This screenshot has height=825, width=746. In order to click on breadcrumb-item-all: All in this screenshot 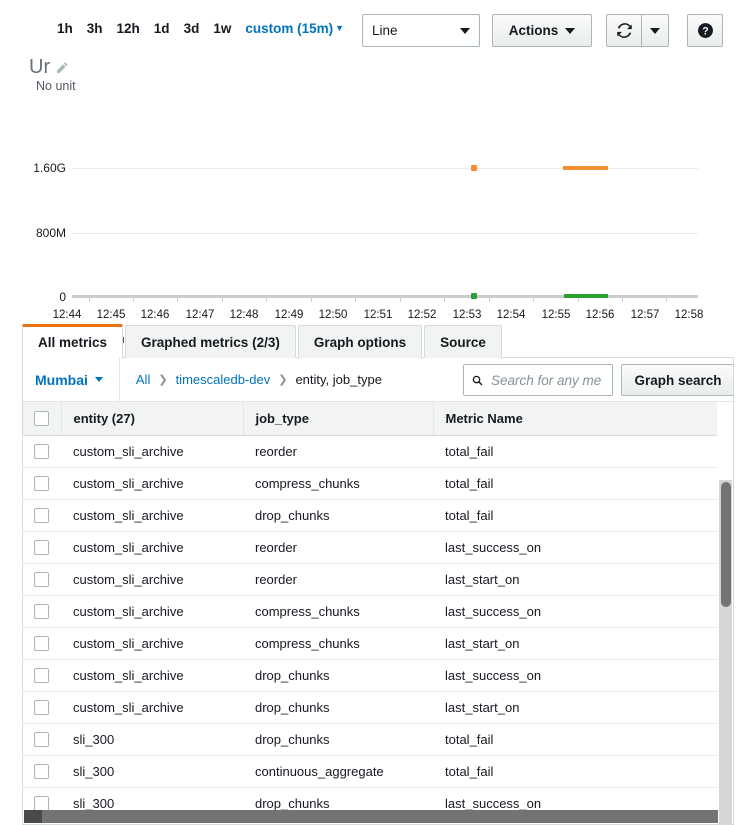, I will do `click(143, 379)`.